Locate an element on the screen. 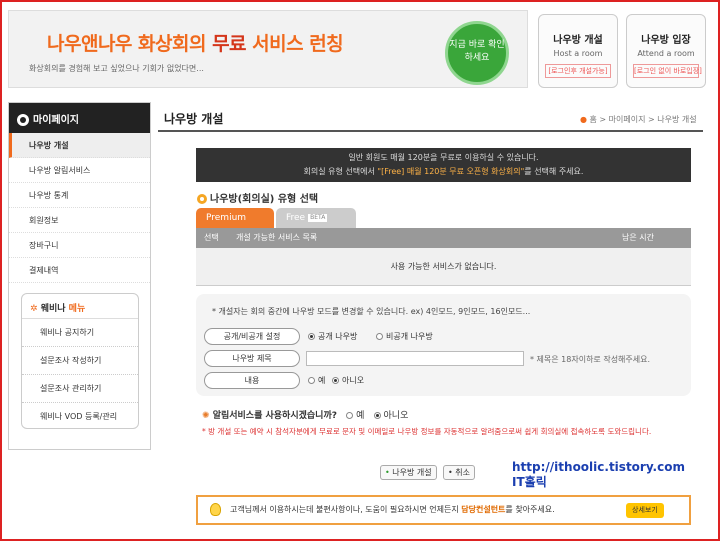 The width and height of the screenshot is (720, 541). service-table-header: 선택 개설 가능한 서비스 목록 남은 시간 is located at coordinates (443, 238).